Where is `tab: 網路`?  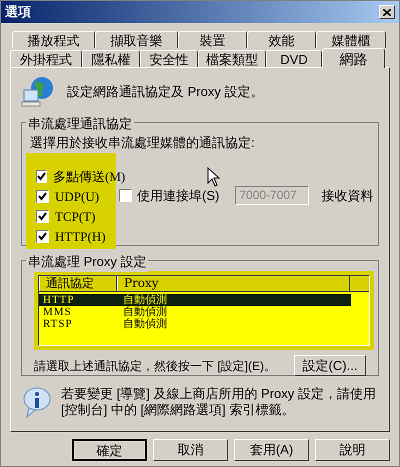
tab: 網路 is located at coordinates (353, 58).